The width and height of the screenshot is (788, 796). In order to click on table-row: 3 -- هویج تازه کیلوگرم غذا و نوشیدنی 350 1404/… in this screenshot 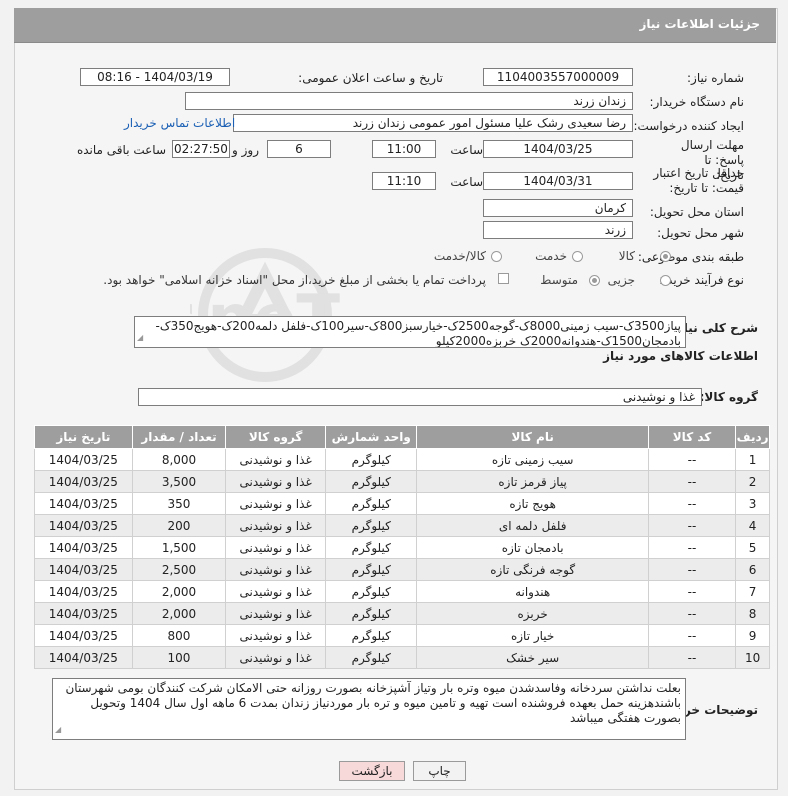, I will do `click(402, 503)`.